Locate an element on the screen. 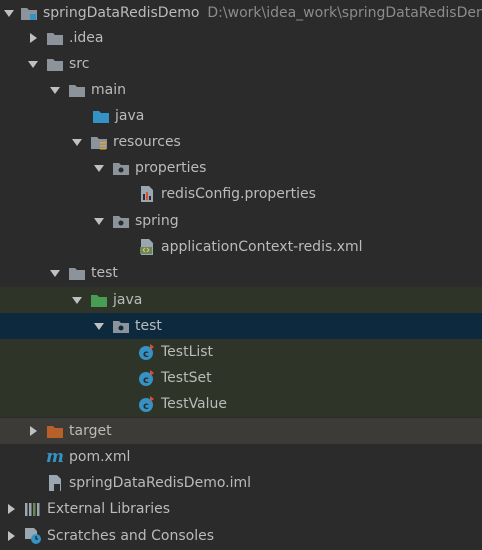 Image resolution: width=482 pixels, height=550 pixels. tree-label: TestValue is located at coordinates (194, 404).